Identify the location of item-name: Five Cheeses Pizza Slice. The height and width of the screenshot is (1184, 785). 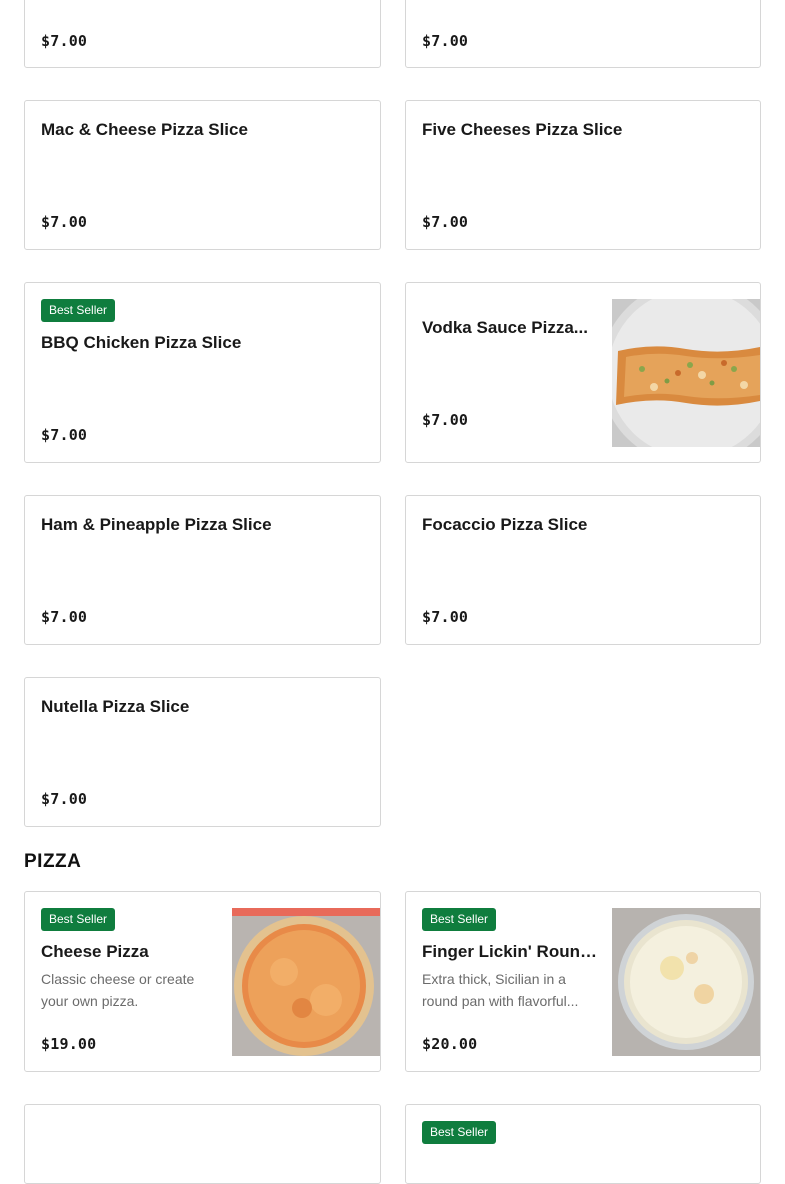
(522, 129).